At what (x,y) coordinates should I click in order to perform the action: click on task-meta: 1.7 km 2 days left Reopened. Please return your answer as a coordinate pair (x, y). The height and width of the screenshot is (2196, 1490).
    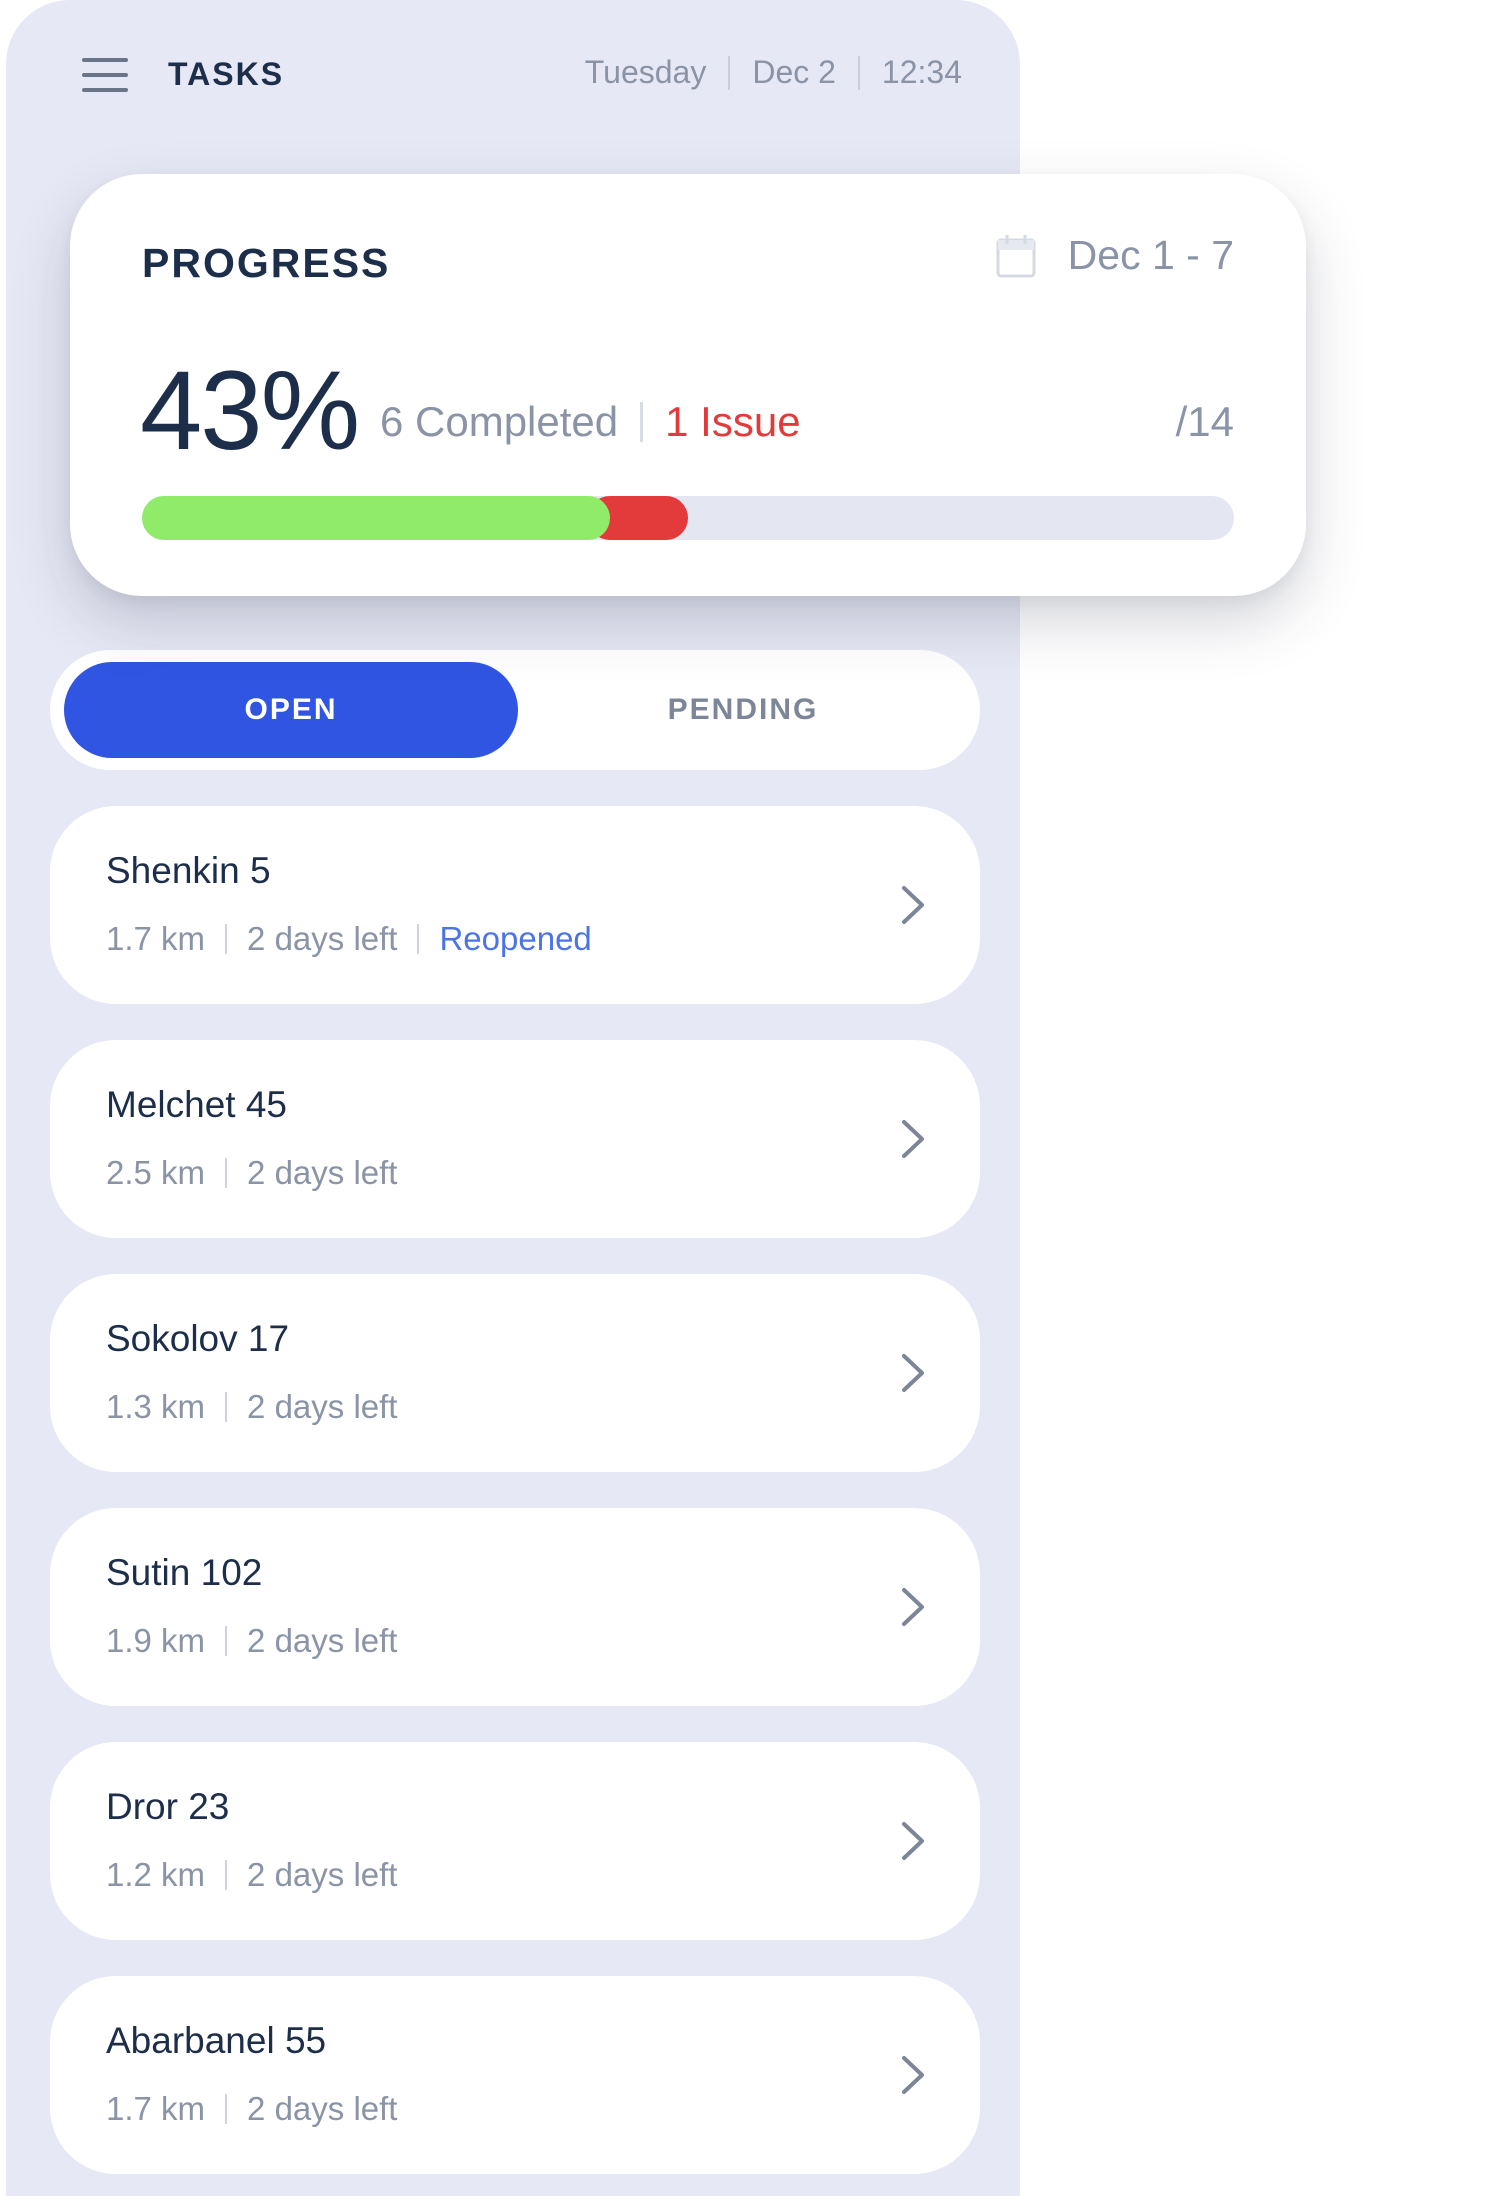
    Looking at the image, I should click on (349, 939).